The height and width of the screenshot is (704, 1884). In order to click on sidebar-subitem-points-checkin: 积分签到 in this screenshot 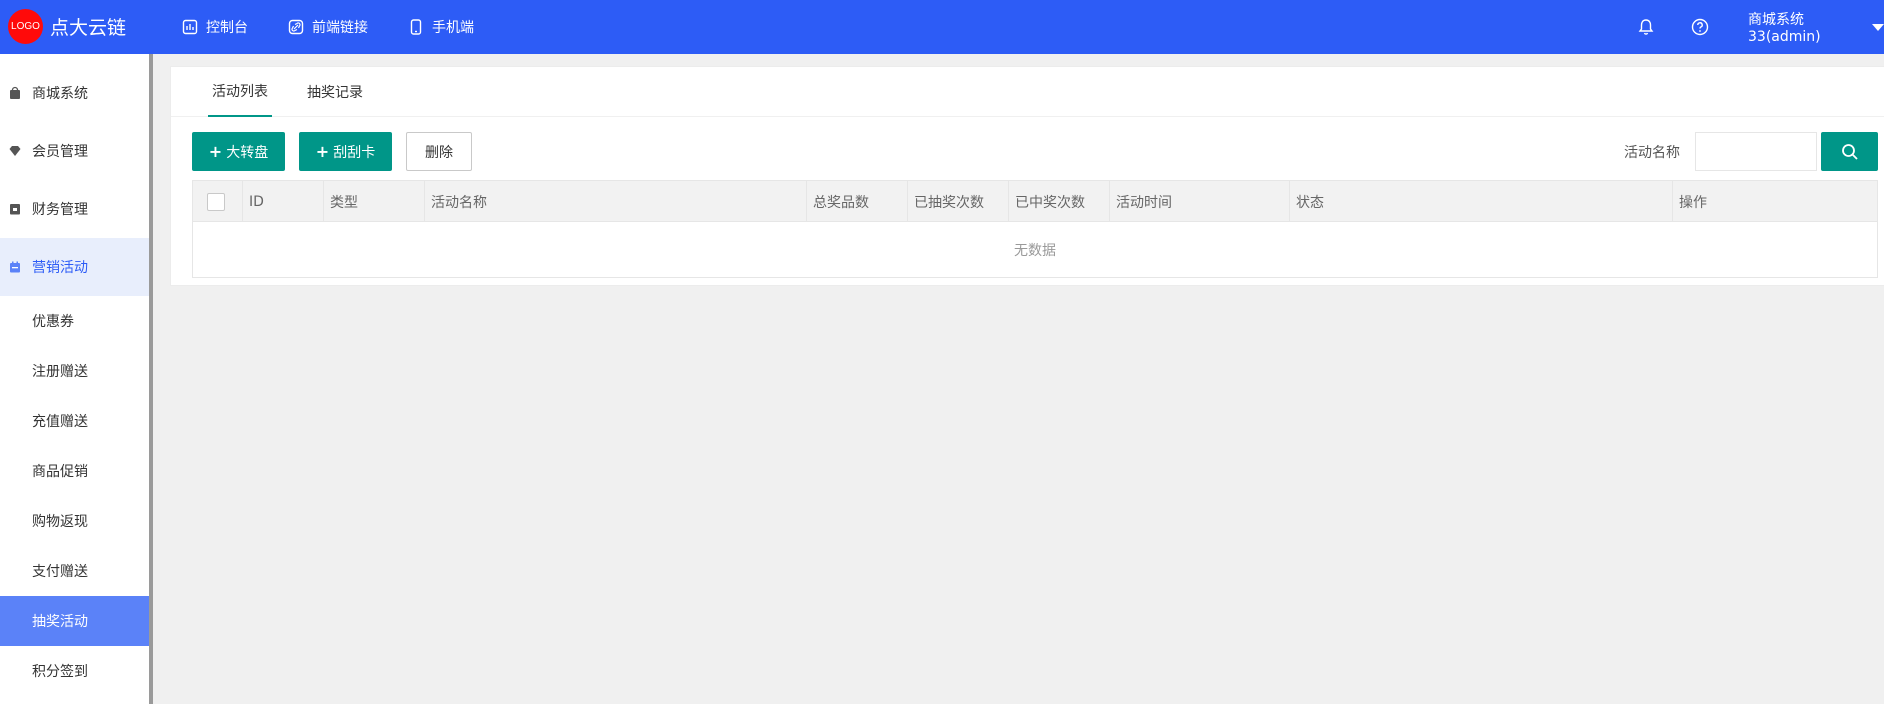, I will do `click(74, 671)`.